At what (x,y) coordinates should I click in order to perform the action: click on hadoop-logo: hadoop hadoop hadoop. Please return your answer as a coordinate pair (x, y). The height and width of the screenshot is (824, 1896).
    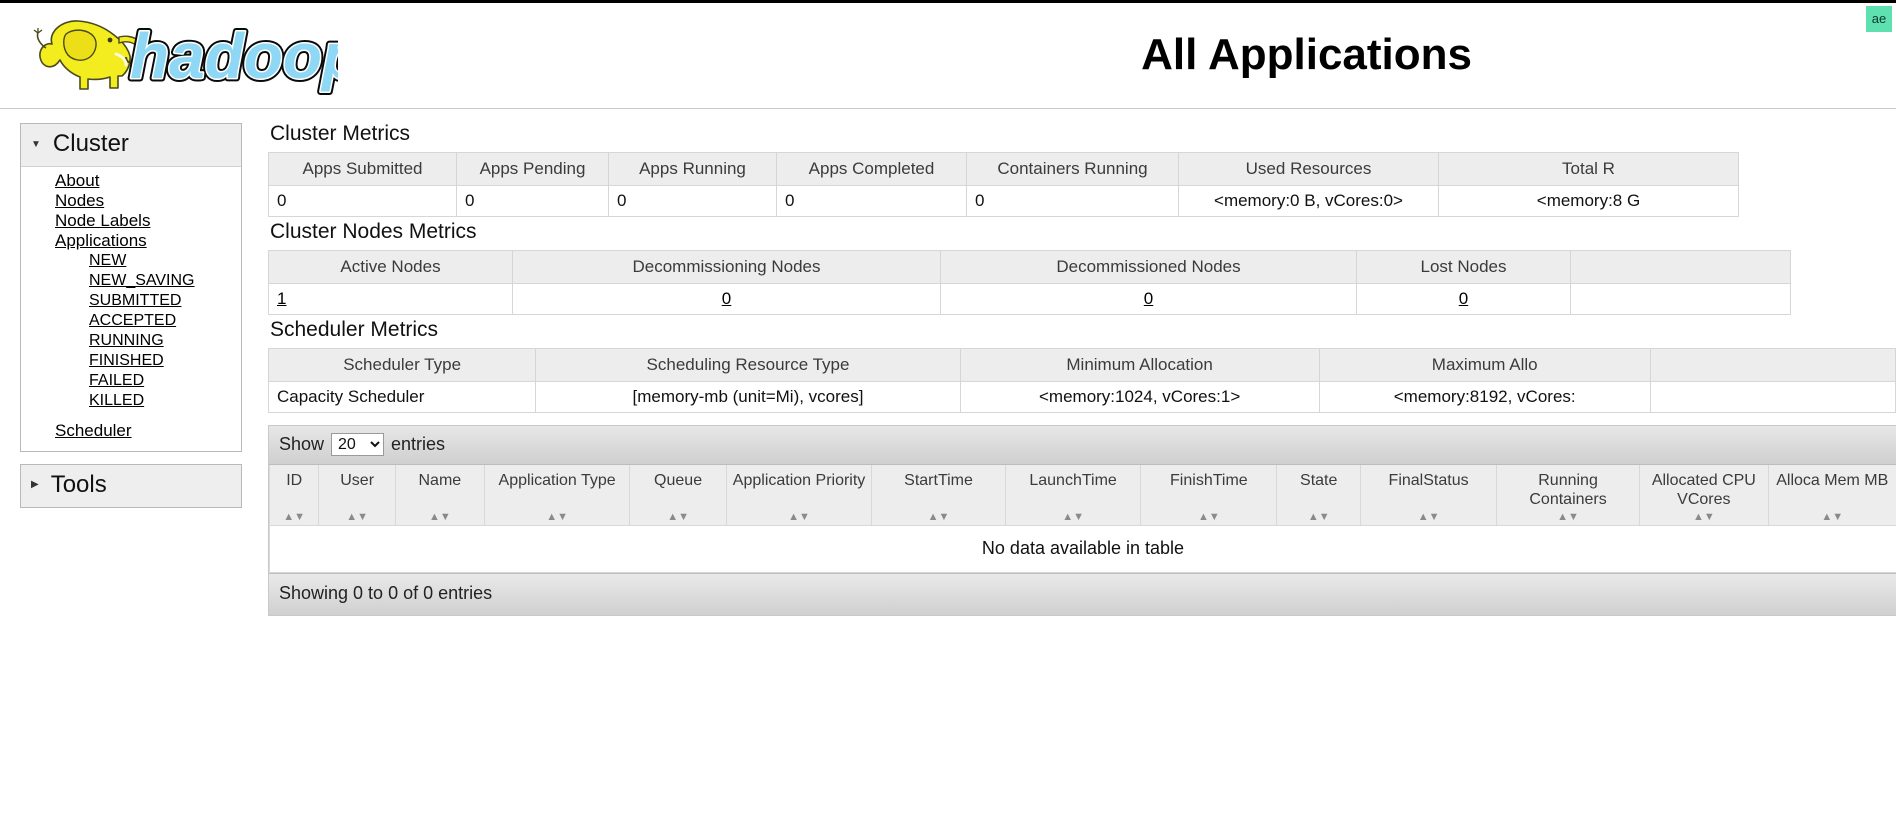
    Looking at the image, I should click on (178, 52).